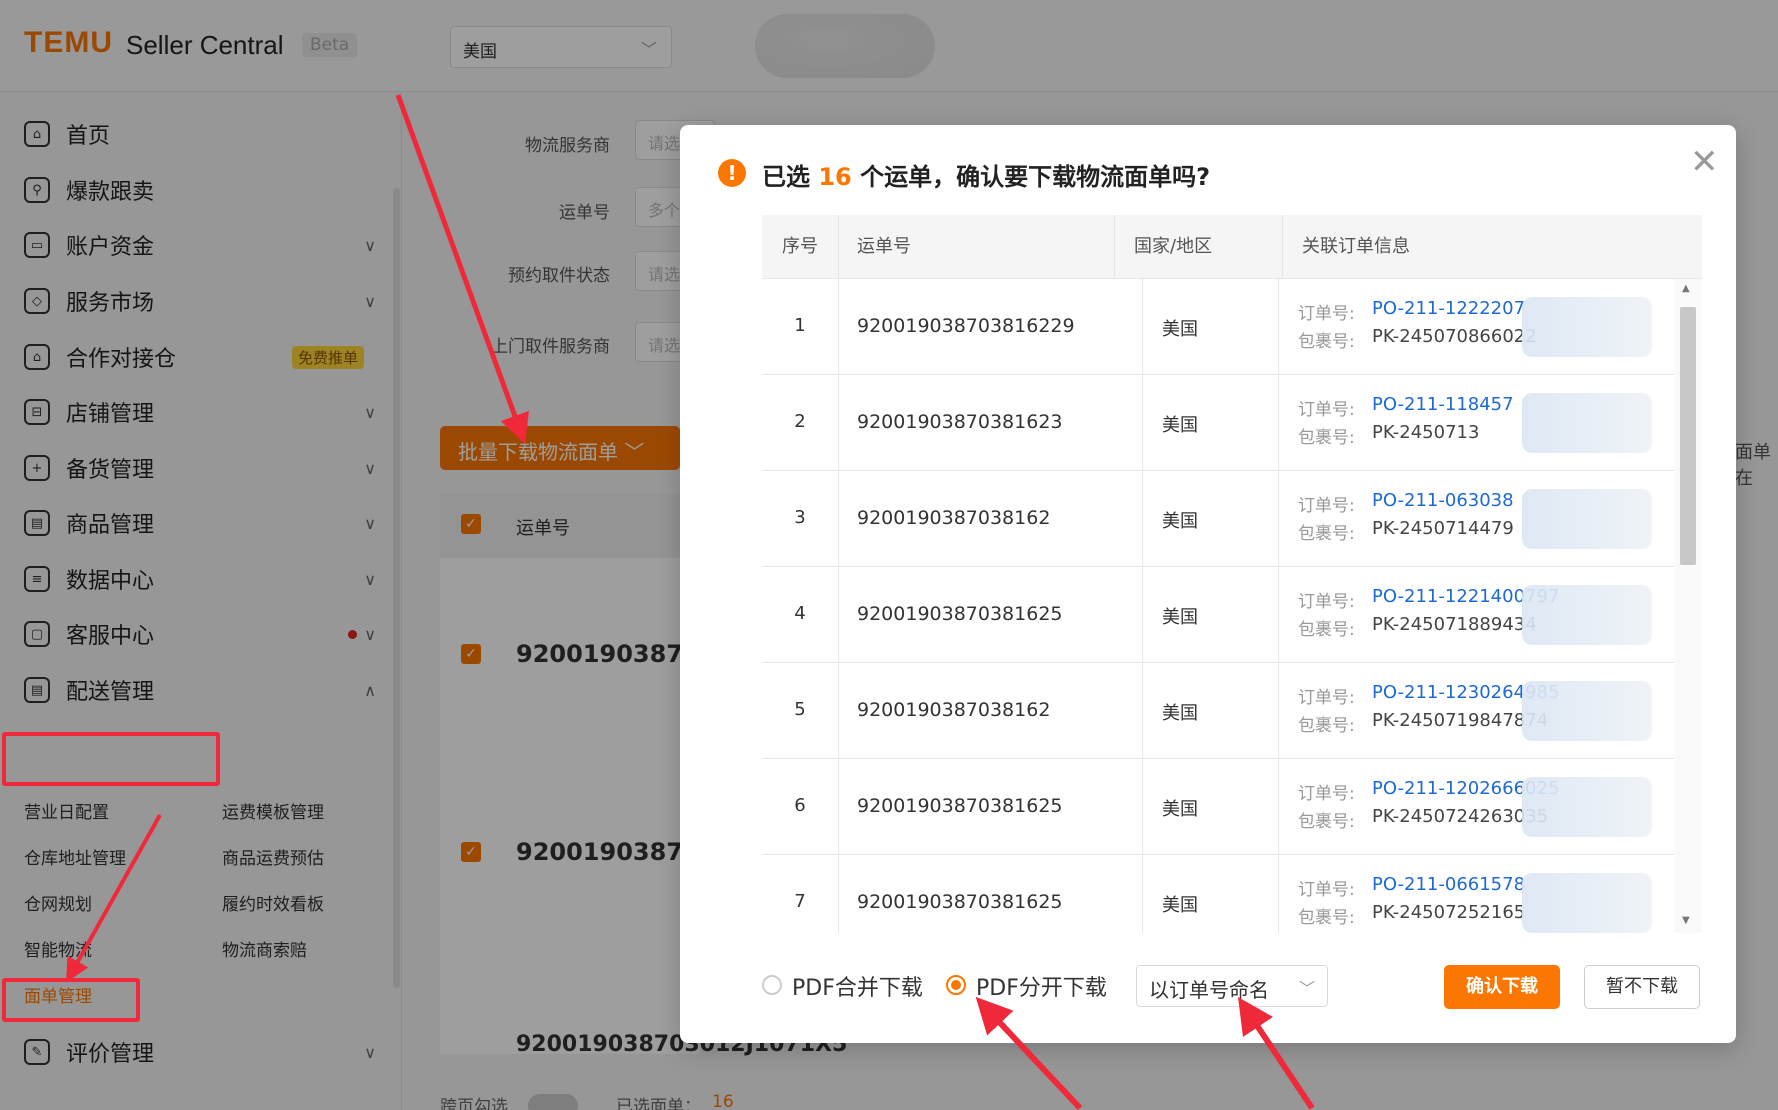  I want to click on selected-count: 16, so click(835, 177).